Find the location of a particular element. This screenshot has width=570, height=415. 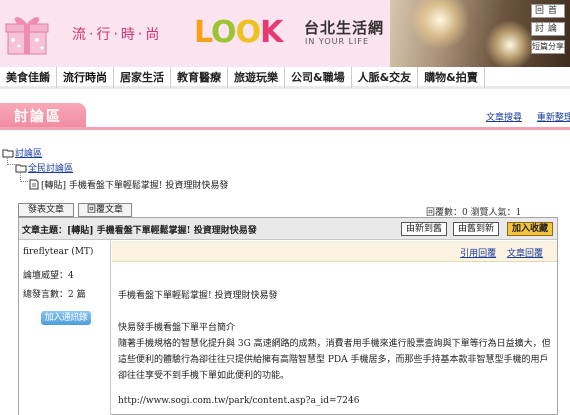

nav-company: 公司&職場 is located at coordinates (318, 77).